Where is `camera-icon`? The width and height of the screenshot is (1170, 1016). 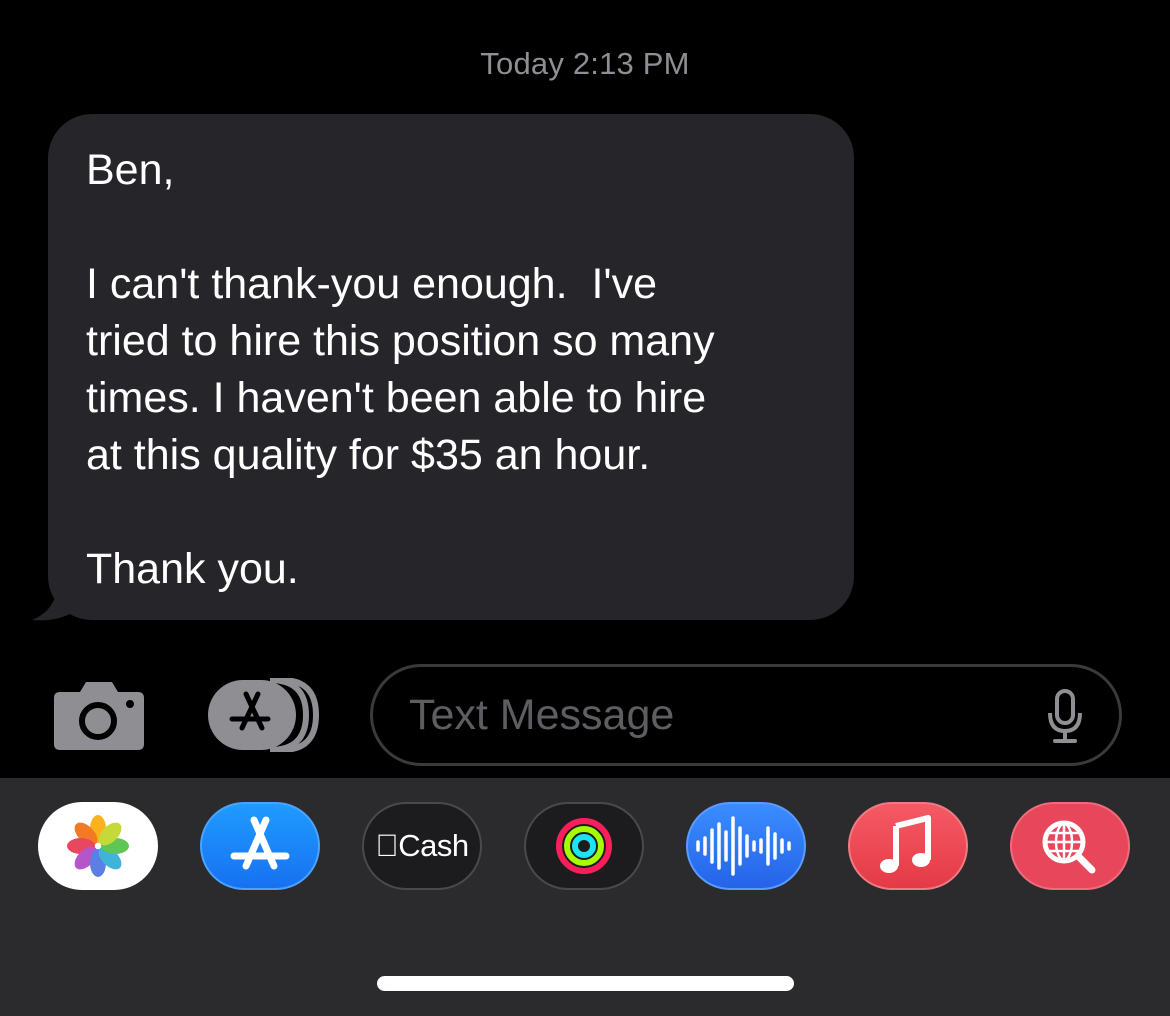
camera-icon is located at coordinates (99, 715).